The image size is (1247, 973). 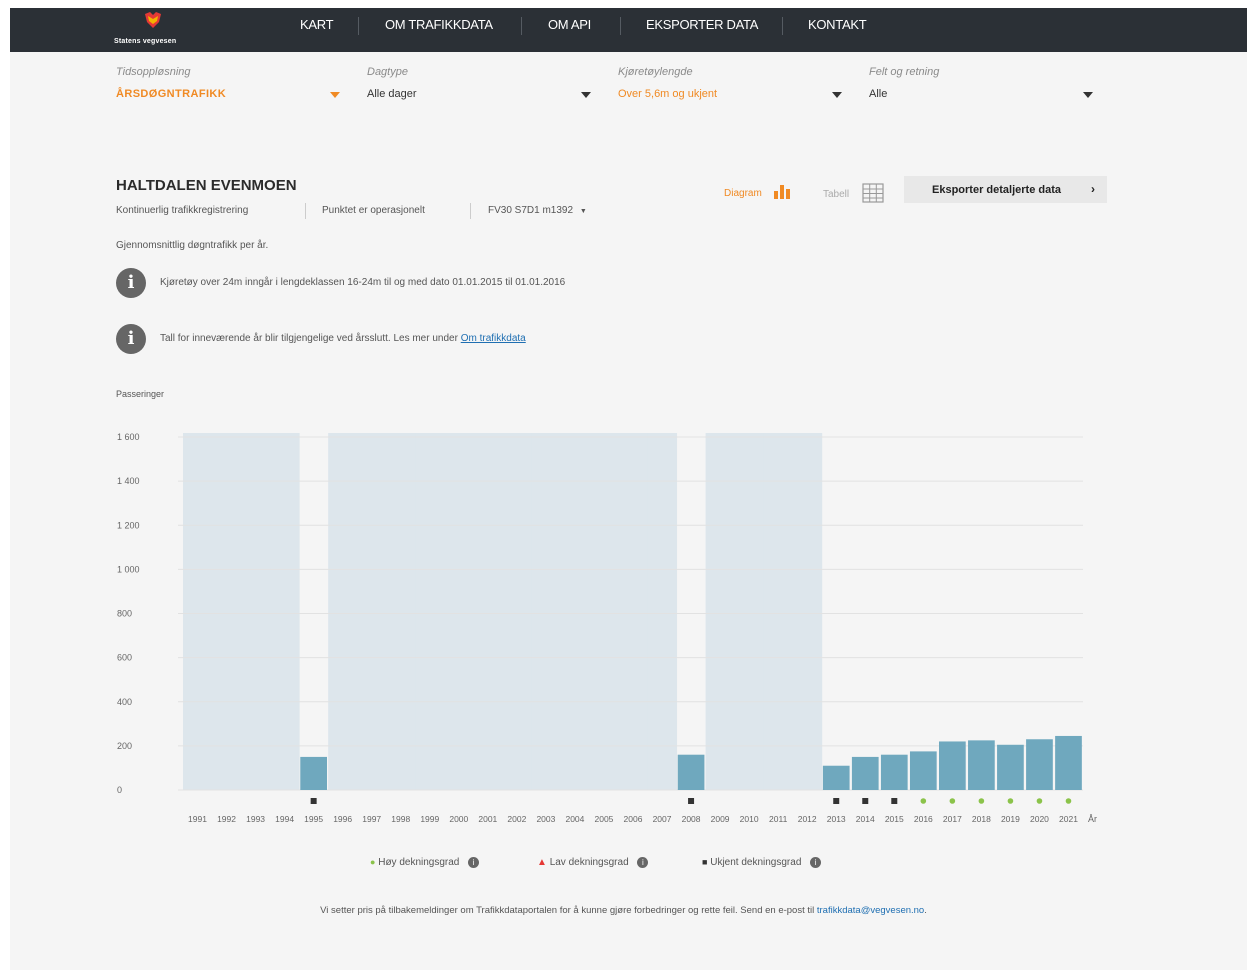 What do you see at coordinates (1092, 819) in the screenshot?
I see `x-axis-title: År` at bounding box center [1092, 819].